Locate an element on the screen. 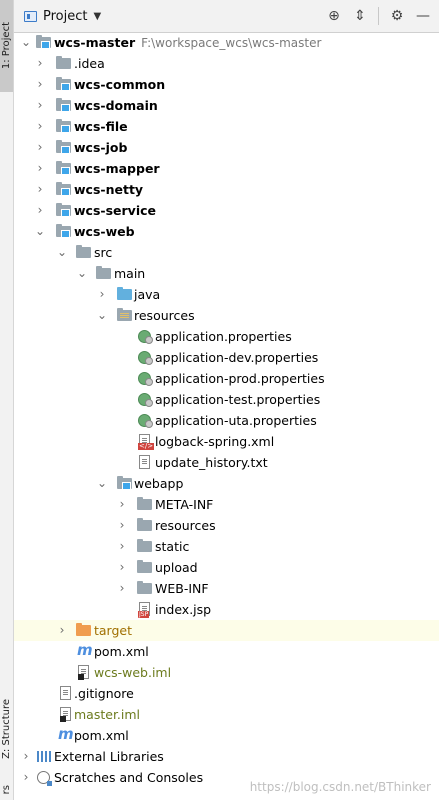 The width and height of the screenshot is (439, 800). tree-node: application-dev.properties is located at coordinates (226, 357).